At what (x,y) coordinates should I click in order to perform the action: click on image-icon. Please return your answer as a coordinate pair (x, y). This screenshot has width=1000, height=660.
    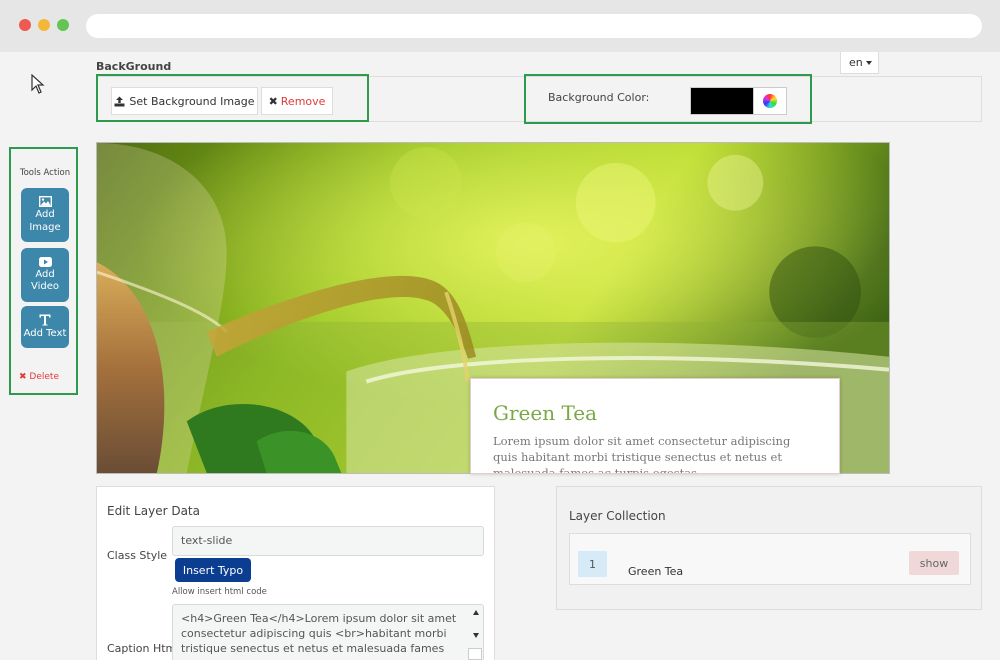
    Looking at the image, I should click on (45, 201).